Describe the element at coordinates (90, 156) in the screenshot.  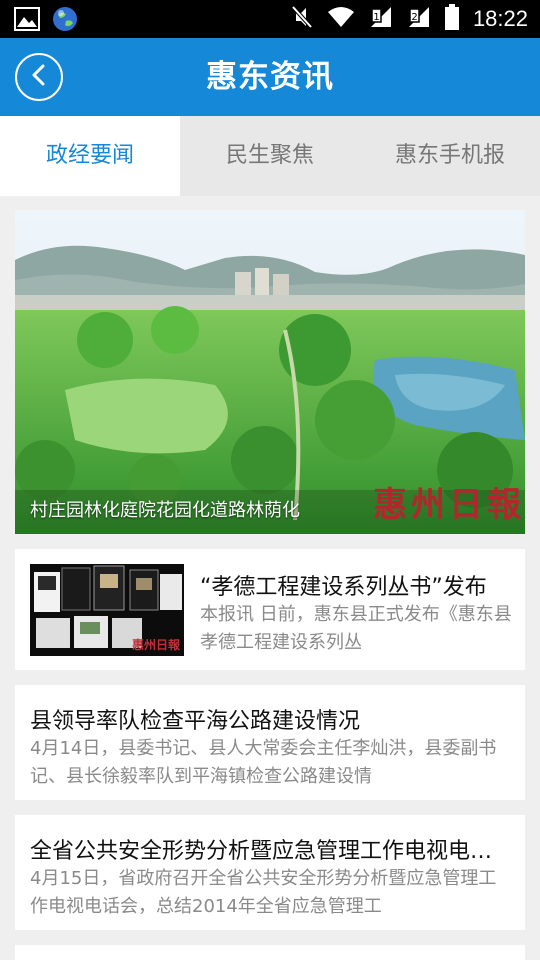
I see `tab-politics-economy: 政经要闻` at that location.